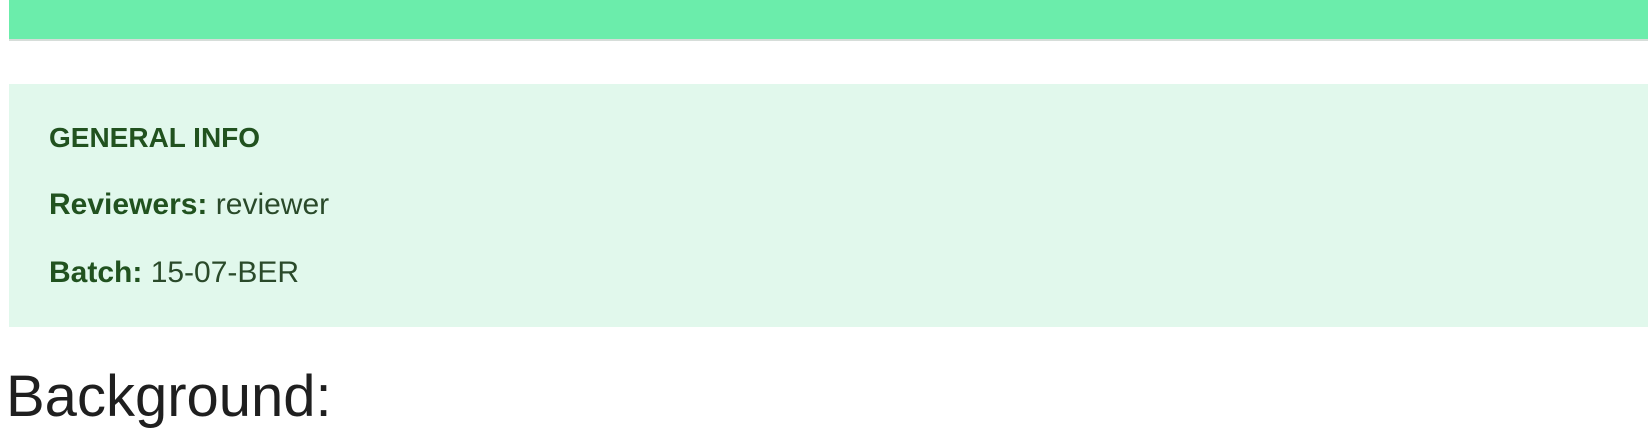 The image size is (1648, 429). What do you see at coordinates (828, 20) in the screenshot?
I see `top-banner` at bounding box center [828, 20].